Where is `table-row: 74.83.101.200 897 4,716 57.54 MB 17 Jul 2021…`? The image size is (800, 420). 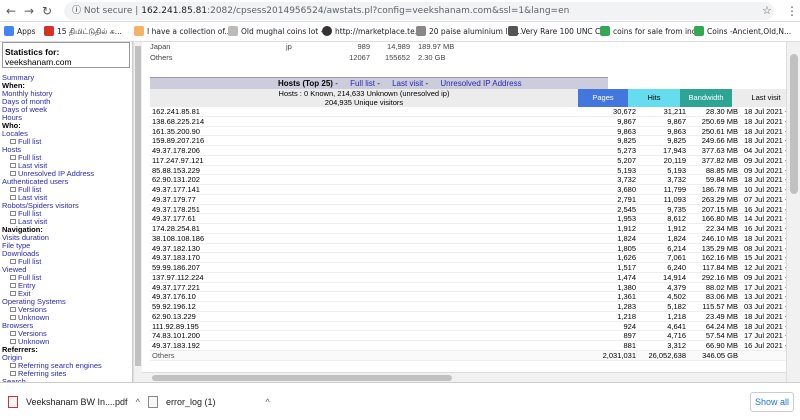
table-row: 74.83.101.200 897 4,716 57.54 MB 17 Jul 2021… is located at coordinates (475, 336).